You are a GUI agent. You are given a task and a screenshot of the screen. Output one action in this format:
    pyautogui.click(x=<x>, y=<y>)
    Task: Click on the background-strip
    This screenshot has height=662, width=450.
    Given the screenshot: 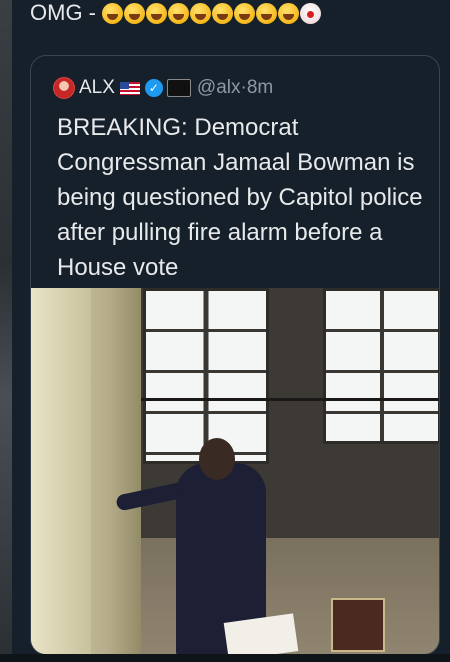 What is the action you would take?
    pyautogui.click(x=6, y=331)
    